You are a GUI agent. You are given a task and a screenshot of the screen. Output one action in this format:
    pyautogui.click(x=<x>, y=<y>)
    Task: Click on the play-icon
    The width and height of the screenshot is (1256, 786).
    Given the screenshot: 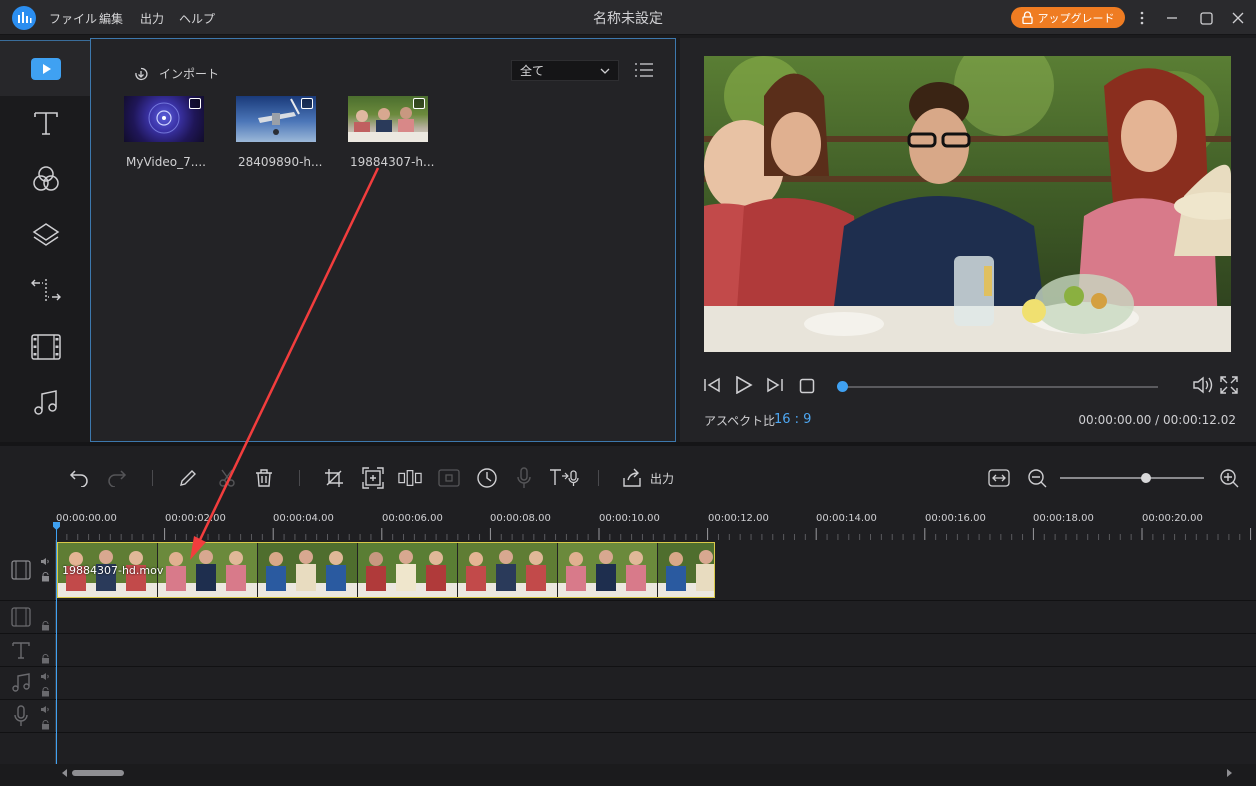 What is the action you would take?
    pyautogui.click(x=743, y=385)
    